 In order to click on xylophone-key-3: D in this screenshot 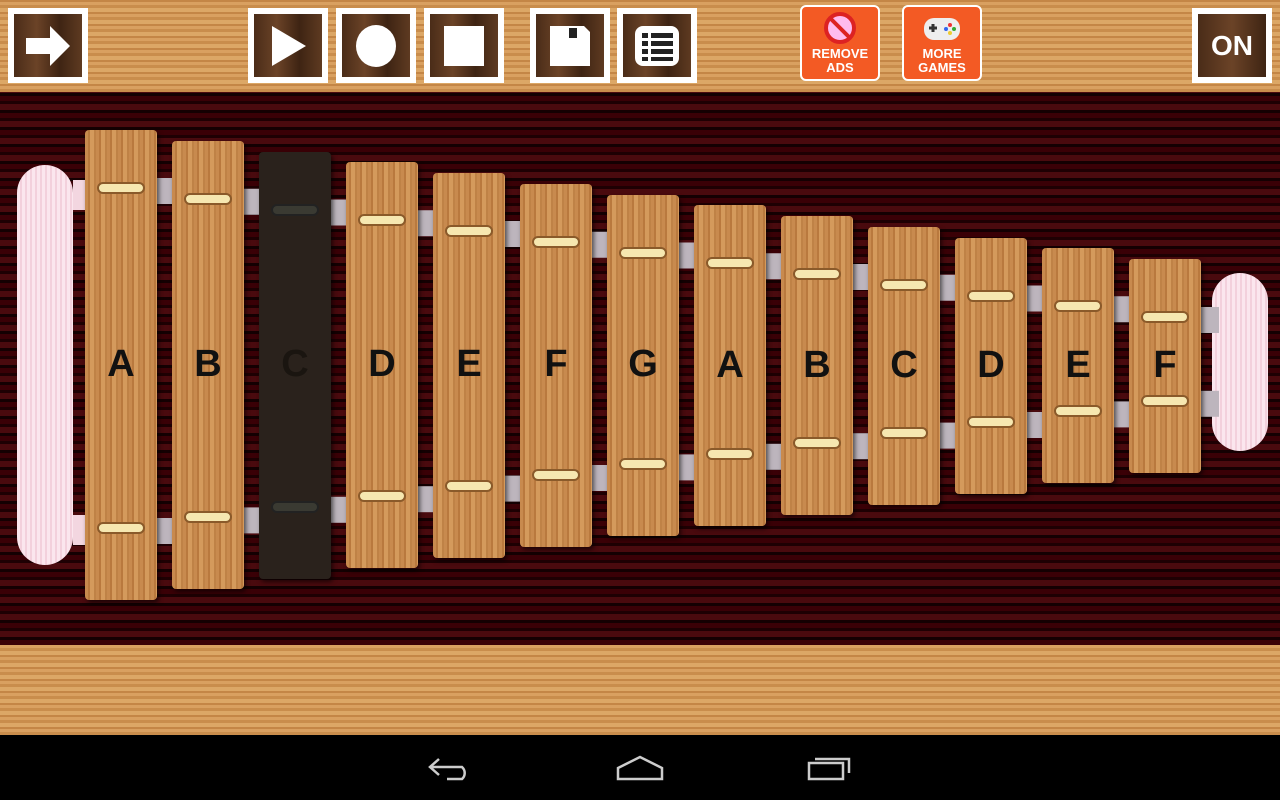, I will do `click(382, 365)`.